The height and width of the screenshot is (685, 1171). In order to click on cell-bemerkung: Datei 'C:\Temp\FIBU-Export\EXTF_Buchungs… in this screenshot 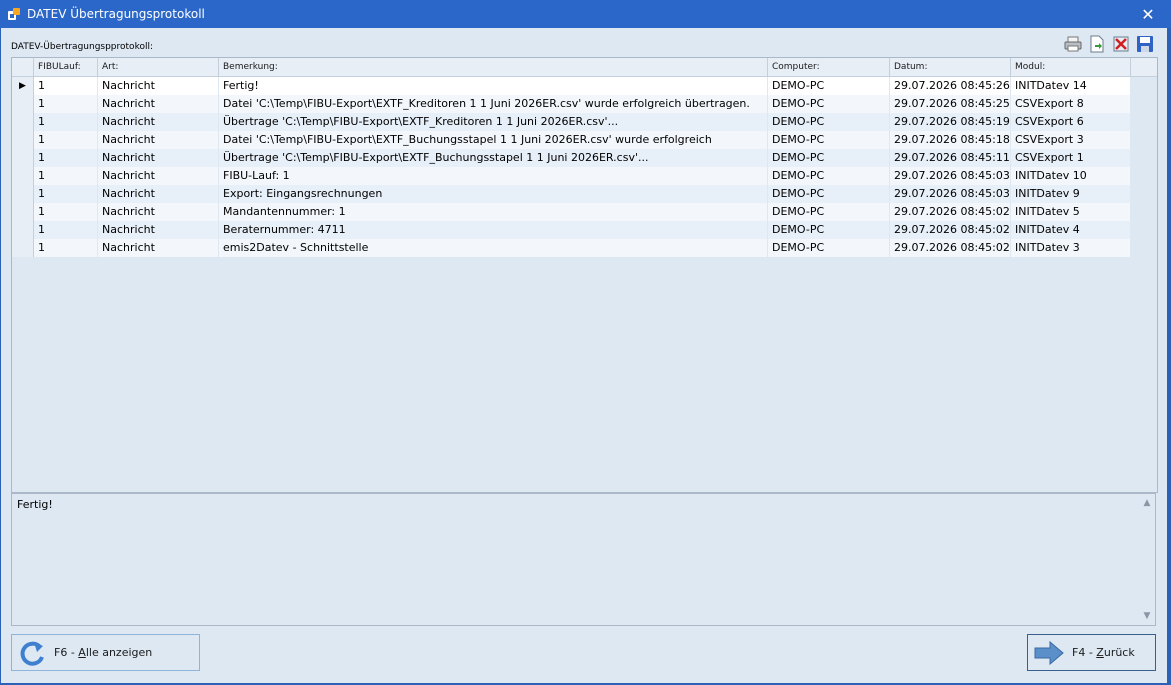, I will do `click(493, 140)`.